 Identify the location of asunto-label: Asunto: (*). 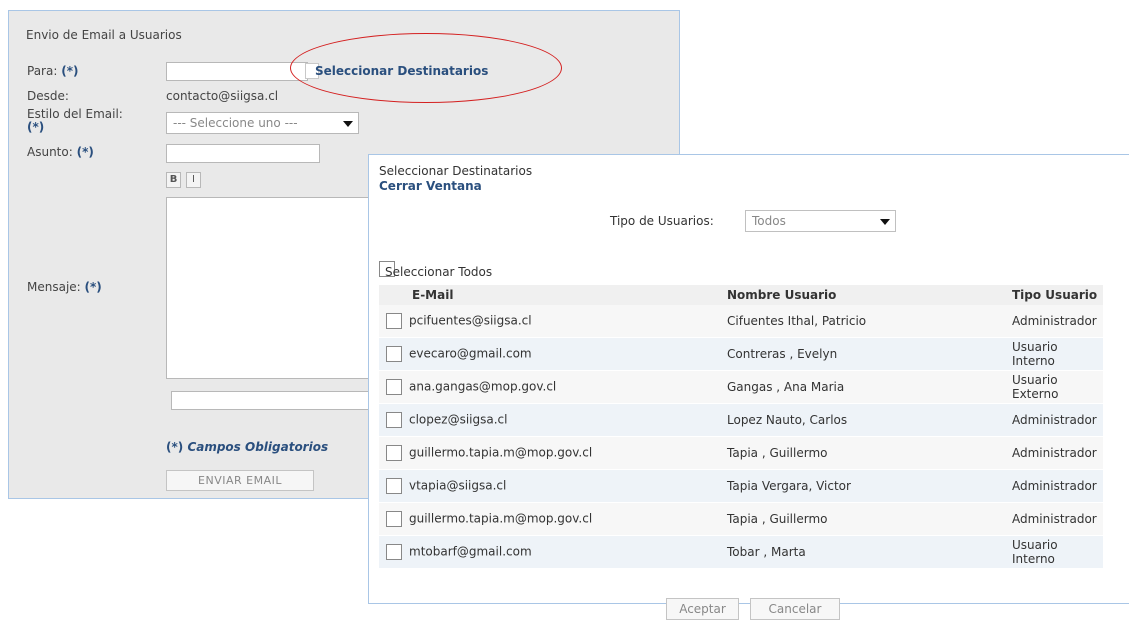
(60, 152).